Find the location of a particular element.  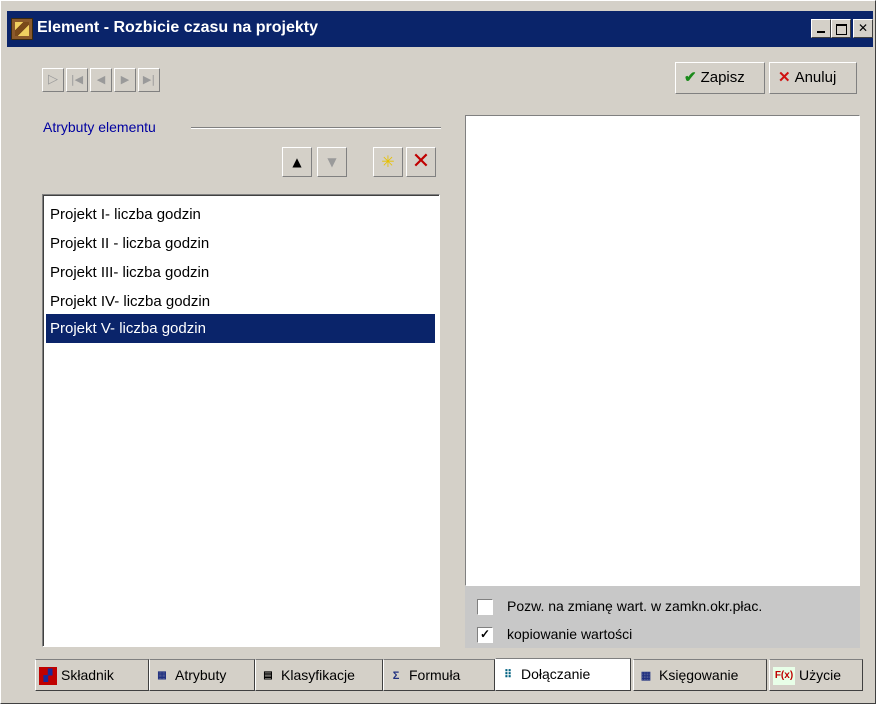

component-icon: ▞ is located at coordinates (48, 676).